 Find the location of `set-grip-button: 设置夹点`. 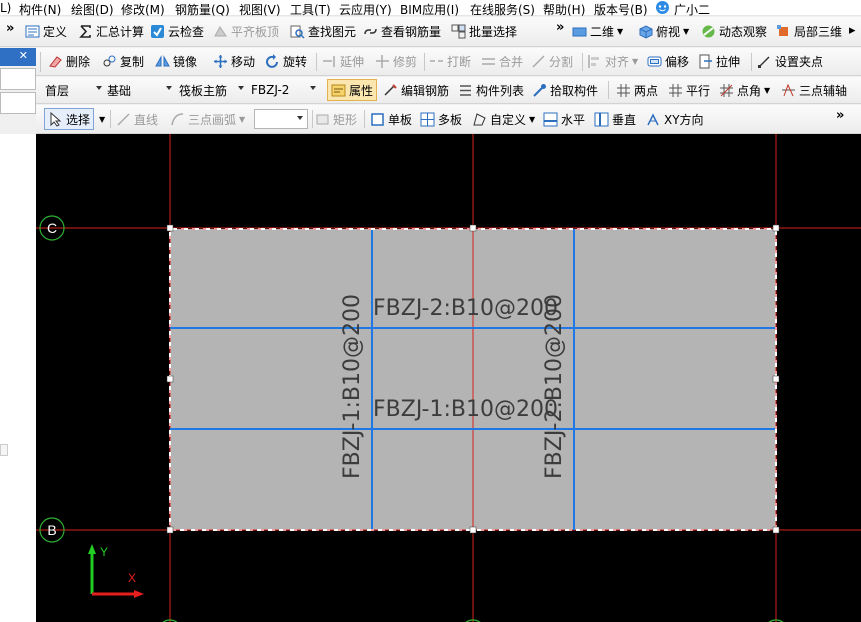

set-grip-button: 设置夹点 is located at coordinates (790, 61).